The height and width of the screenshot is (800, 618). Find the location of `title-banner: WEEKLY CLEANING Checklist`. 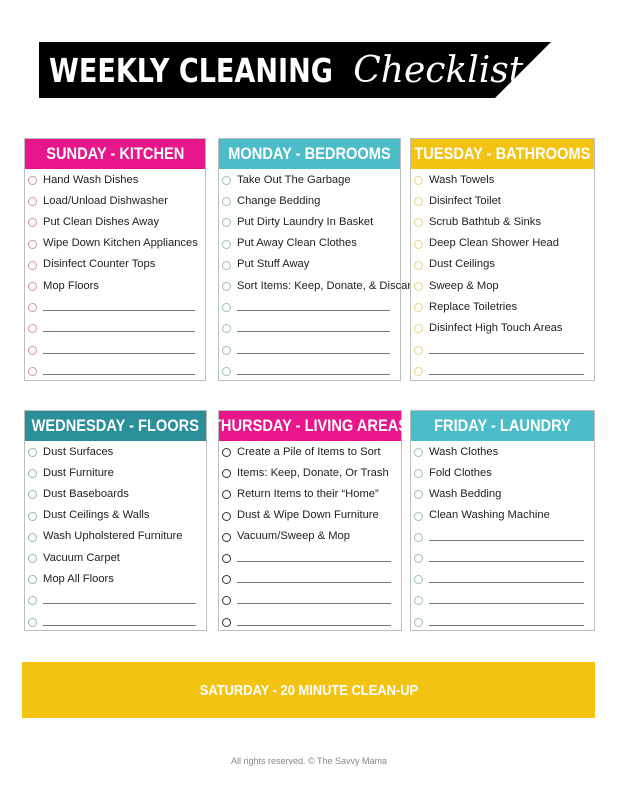

title-banner: WEEKLY CLEANING Checklist is located at coordinates (295, 70).